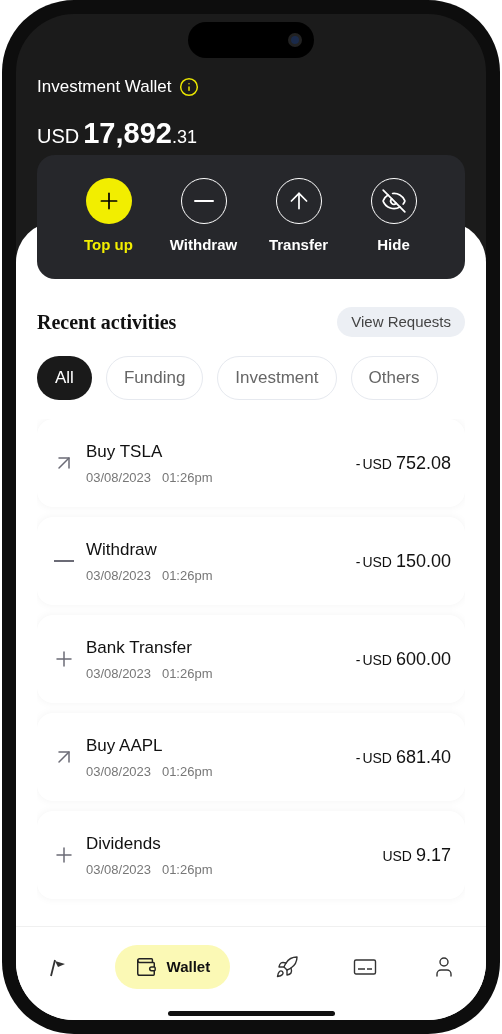 The width and height of the screenshot is (502, 1034). Describe the element at coordinates (251, 855) in the screenshot. I see `activity-card: Dividends 03/08/2023 01:26pm USD 9.17` at that location.